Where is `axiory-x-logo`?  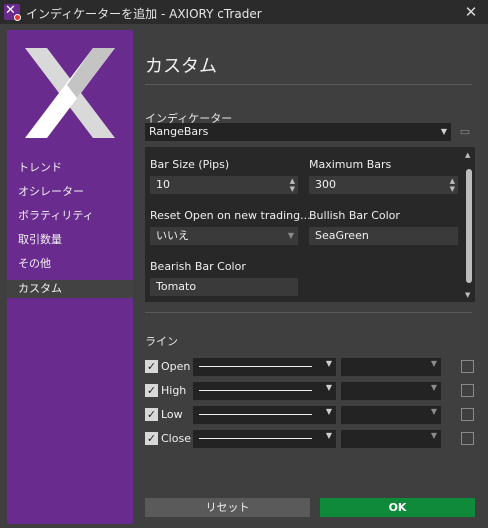
axiory-x-logo is located at coordinates (70, 93).